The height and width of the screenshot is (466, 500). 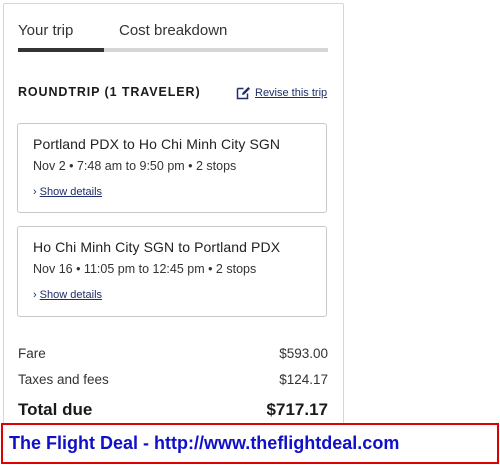 What do you see at coordinates (135, 166) in the screenshot?
I see `flight-schedule: Nov 2 • 7:48 am to 9:50 pm • 2 stops` at bounding box center [135, 166].